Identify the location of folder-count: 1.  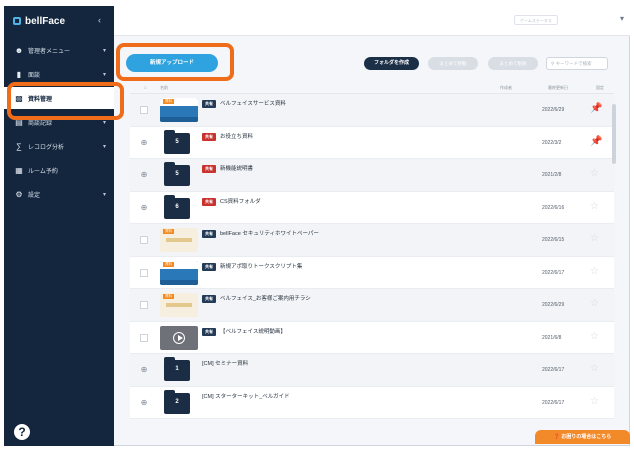
(177, 369).